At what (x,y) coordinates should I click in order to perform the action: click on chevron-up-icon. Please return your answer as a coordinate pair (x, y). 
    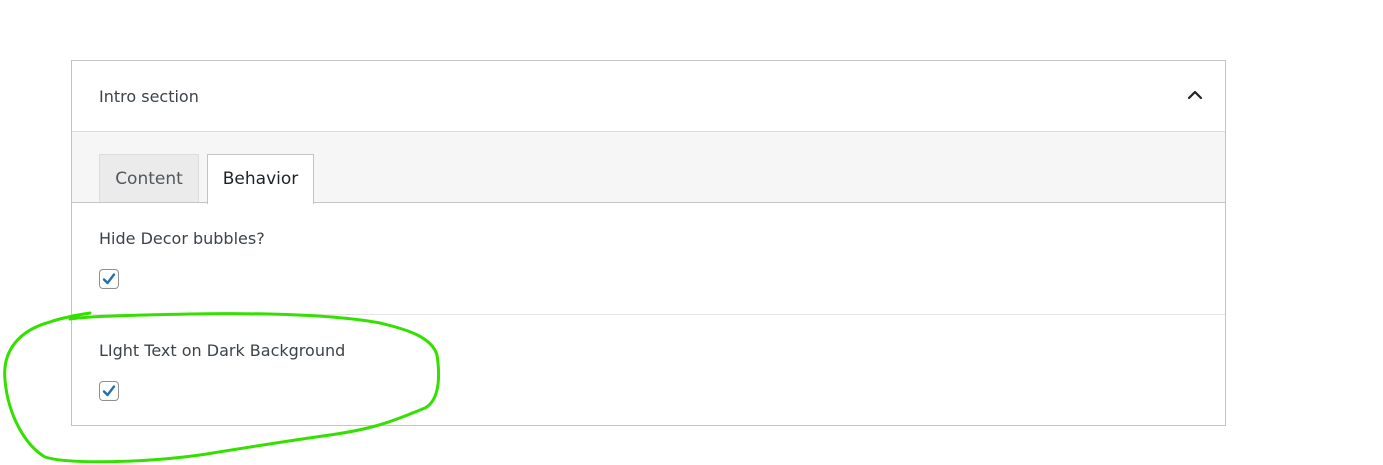
    Looking at the image, I should click on (1195, 95).